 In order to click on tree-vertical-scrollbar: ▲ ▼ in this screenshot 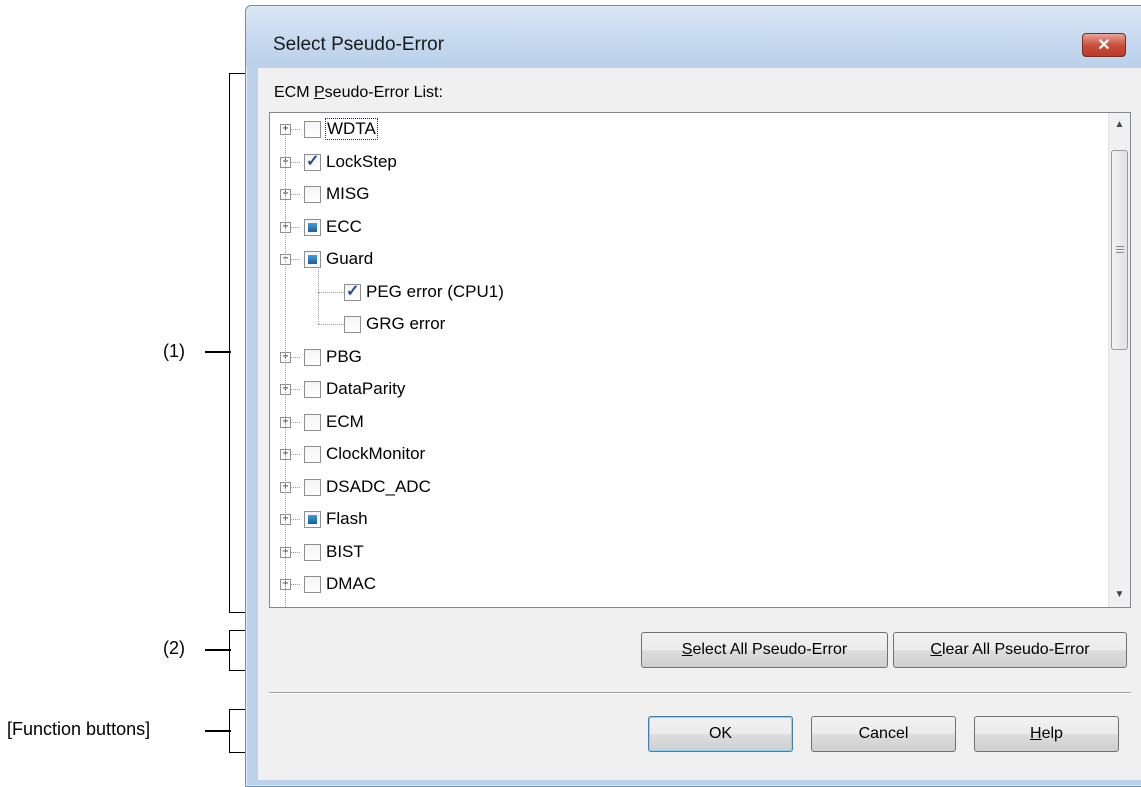, I will do `click(1119, 360)`.